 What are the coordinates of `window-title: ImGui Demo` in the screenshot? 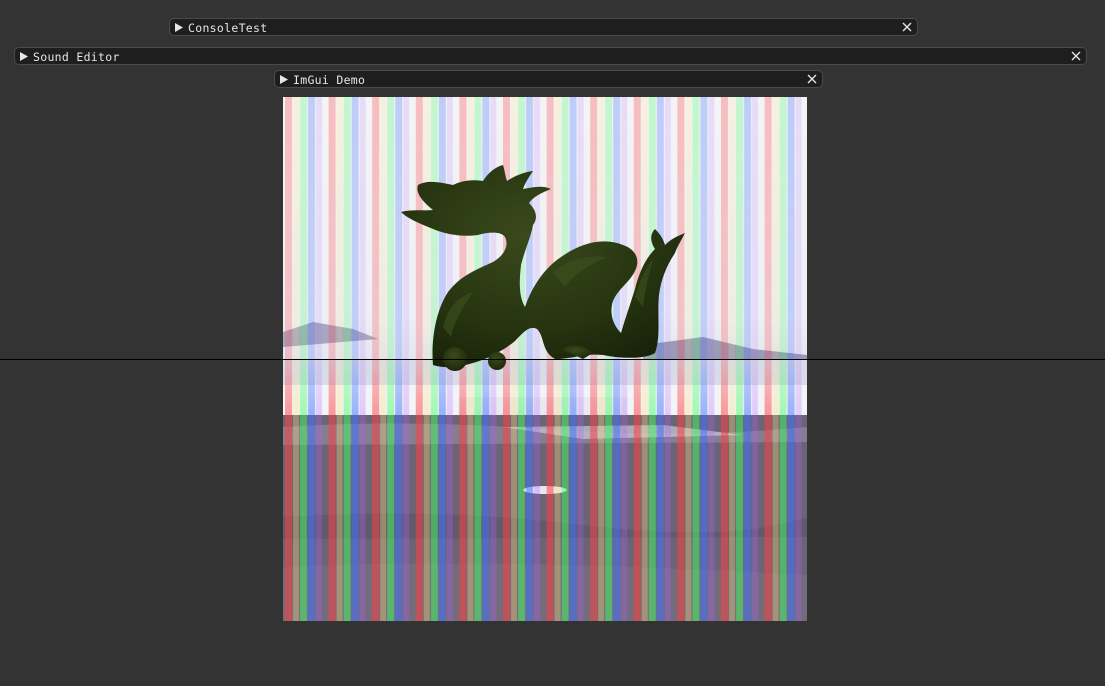 It's located at (329, 79).